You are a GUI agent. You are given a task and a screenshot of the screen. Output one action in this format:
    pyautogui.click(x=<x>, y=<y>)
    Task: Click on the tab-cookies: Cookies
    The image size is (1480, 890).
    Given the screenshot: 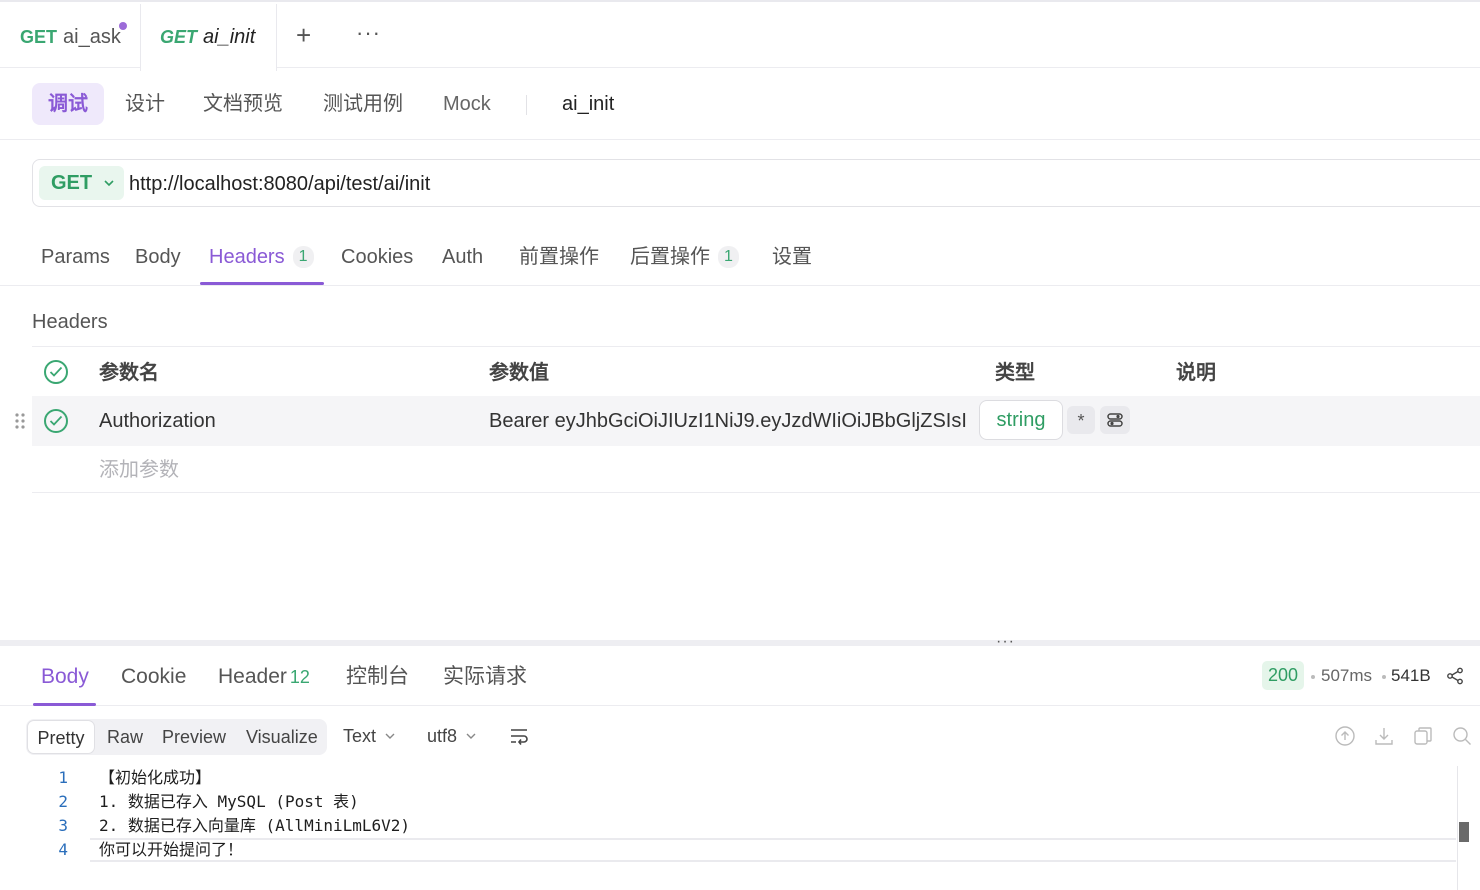 What is the action you would take?
    pyautogui.click(x=377, y=257)
    